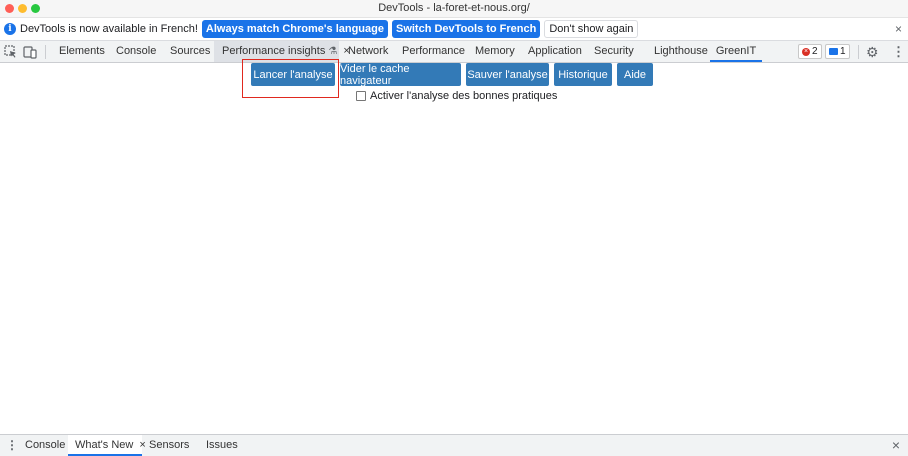  What do you see at coordinates (806, 51) in the screenshot?
I see `error-icon: ×` at bounding box center [806, 51].